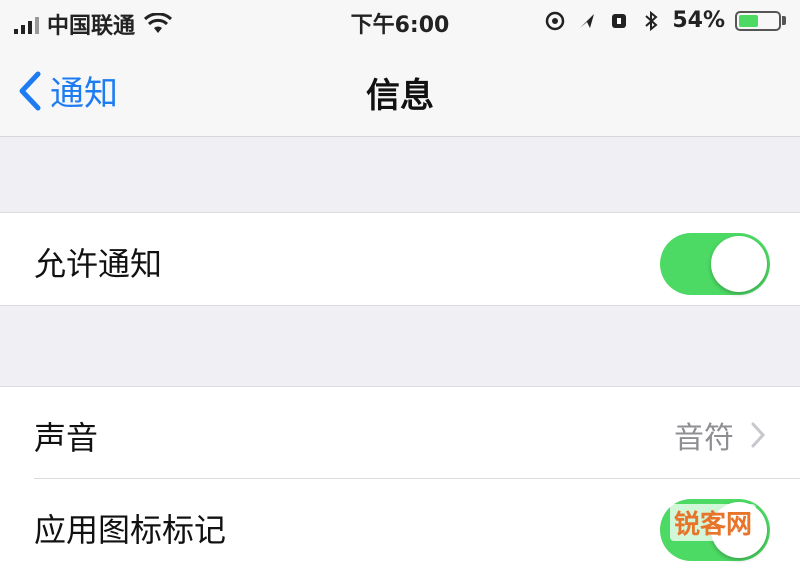 This screenshot has width=800, height=571. I want to click on toggle-knob, so click(739, 264).